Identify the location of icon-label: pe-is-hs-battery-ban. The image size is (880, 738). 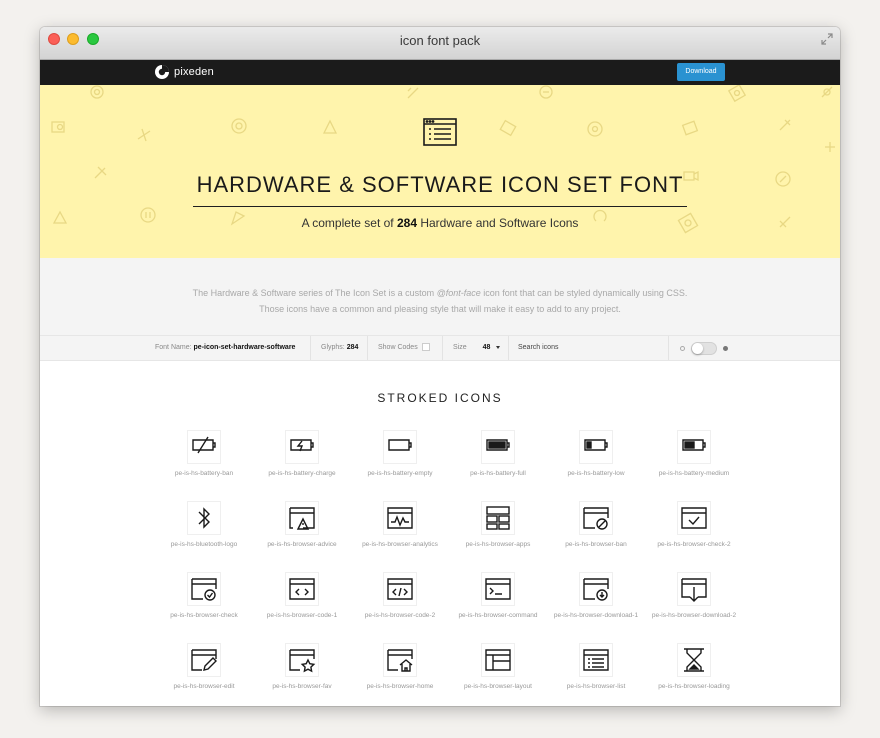
(204, 473).